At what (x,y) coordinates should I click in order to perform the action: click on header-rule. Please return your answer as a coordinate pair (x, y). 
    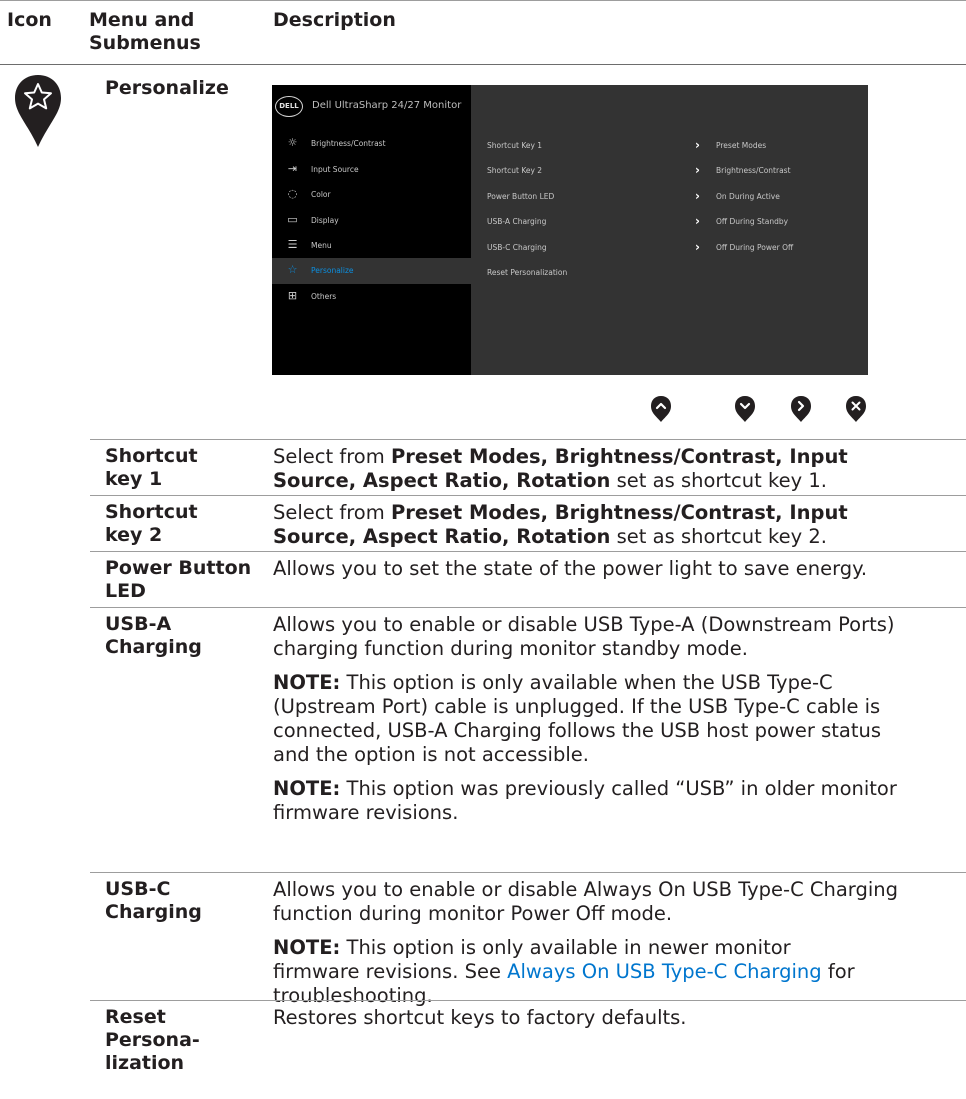
    Looking at the image, I should click on (483, 64).